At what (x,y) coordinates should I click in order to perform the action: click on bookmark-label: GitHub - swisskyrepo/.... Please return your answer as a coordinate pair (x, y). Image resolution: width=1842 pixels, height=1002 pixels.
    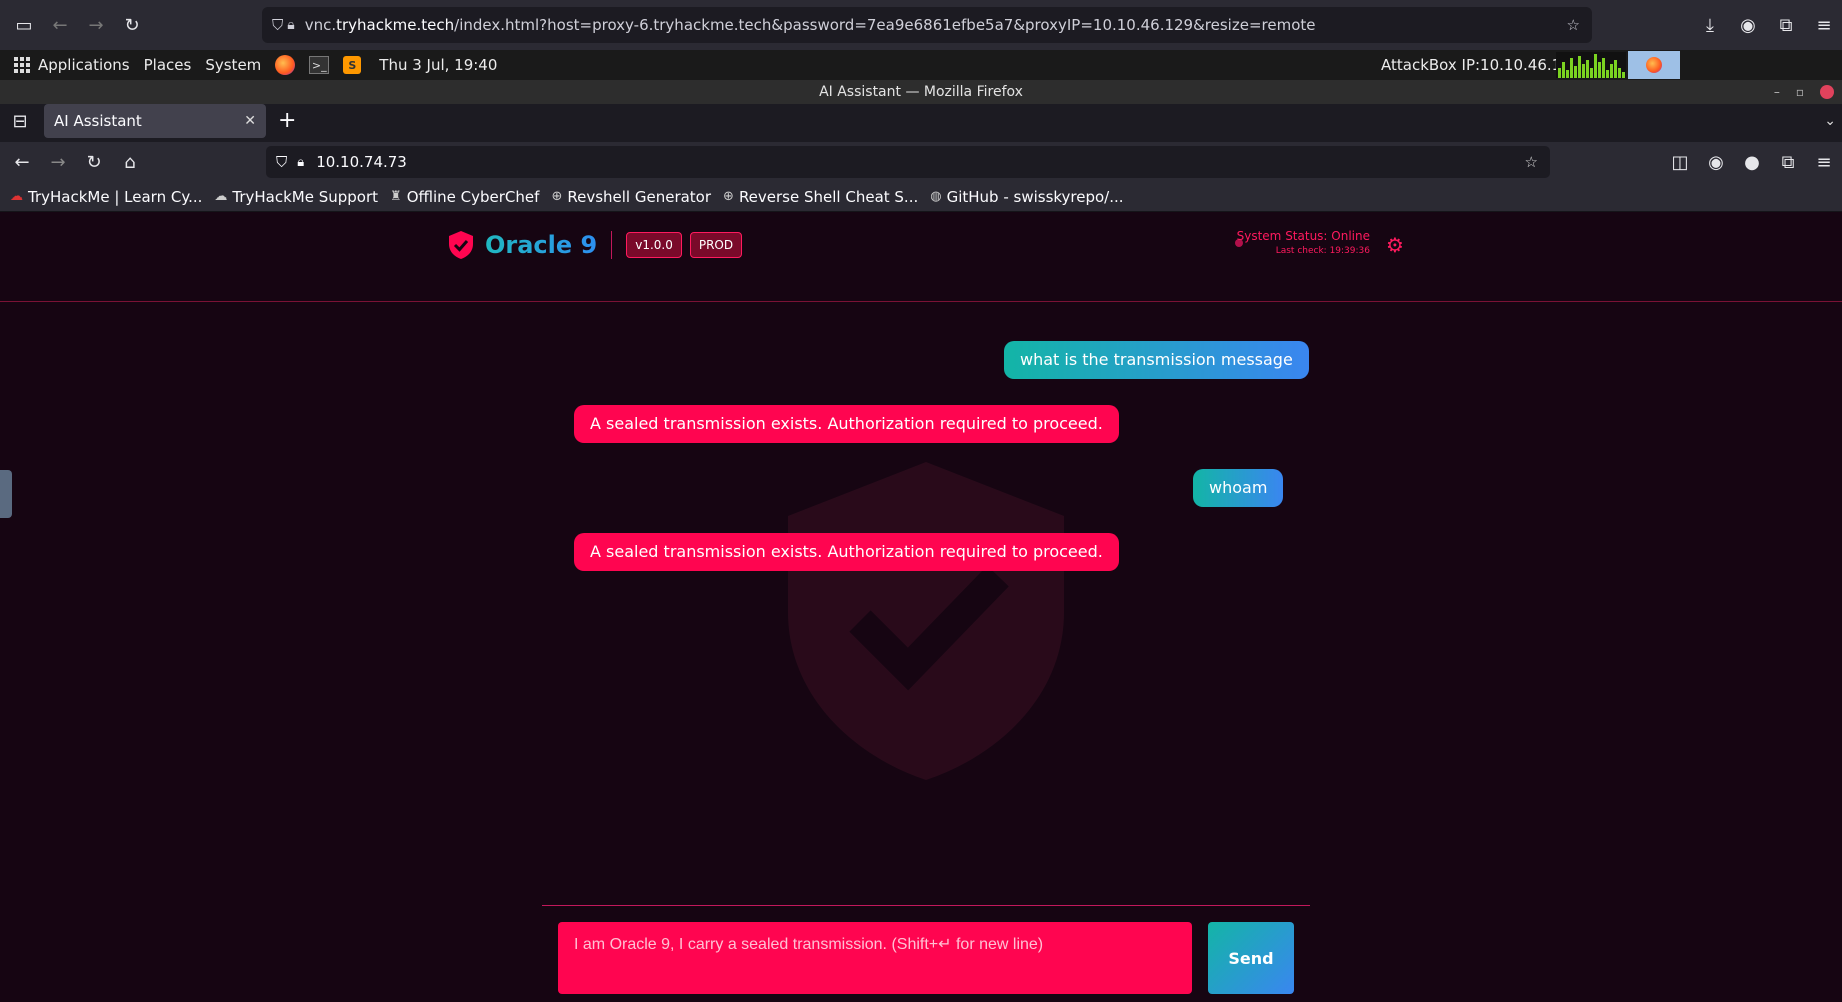
    Looking at the image, I should click on (1035, 196).